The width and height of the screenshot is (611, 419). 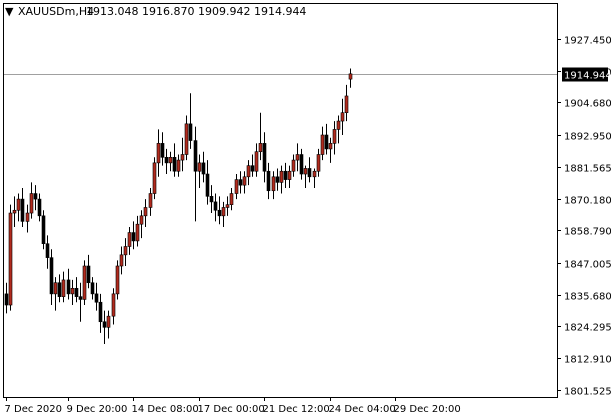 What do you see at coordinates (587, 392) in the screenshot?
I see `y-tick-label: 1801.525` at bounding box center [587, 392].